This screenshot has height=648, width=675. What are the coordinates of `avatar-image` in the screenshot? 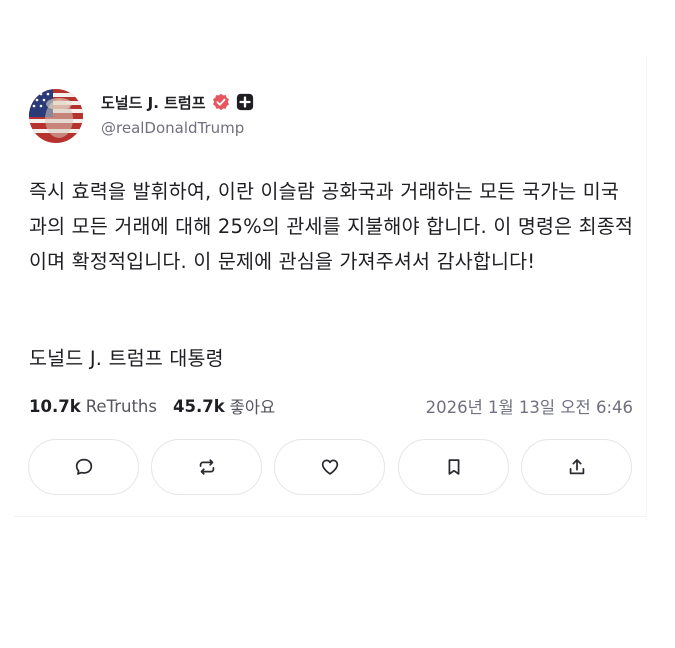 It's located at (56, 116).